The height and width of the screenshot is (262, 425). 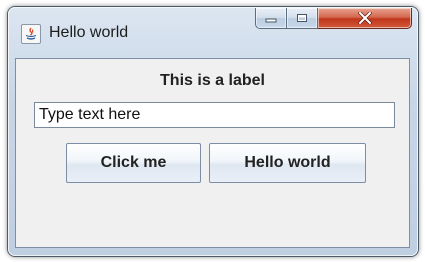 I want to click on minimize-icon, so click(x=271, y=20).